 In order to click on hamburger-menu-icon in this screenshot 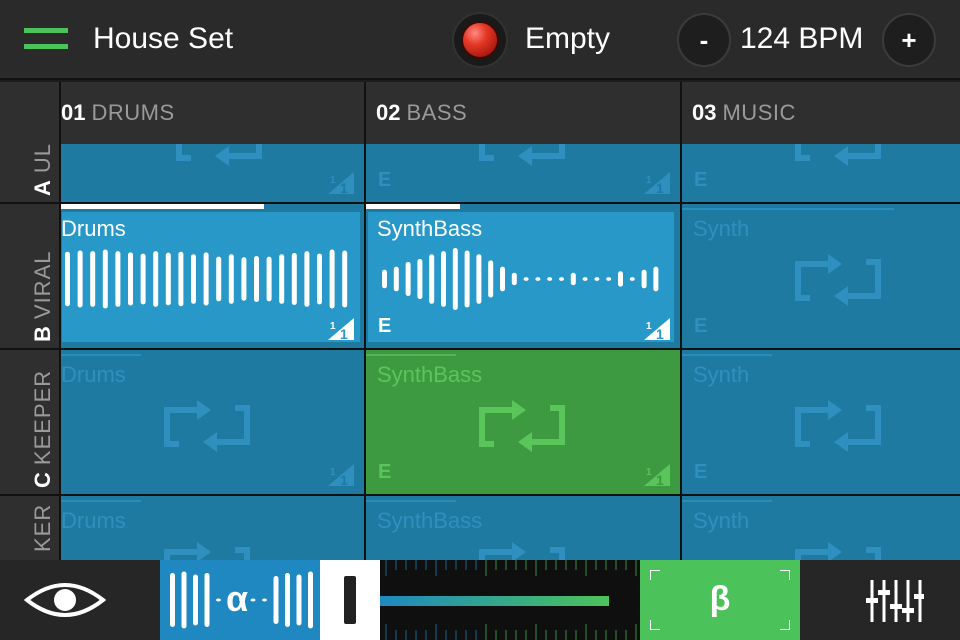, I will do `click(46, 40)`.